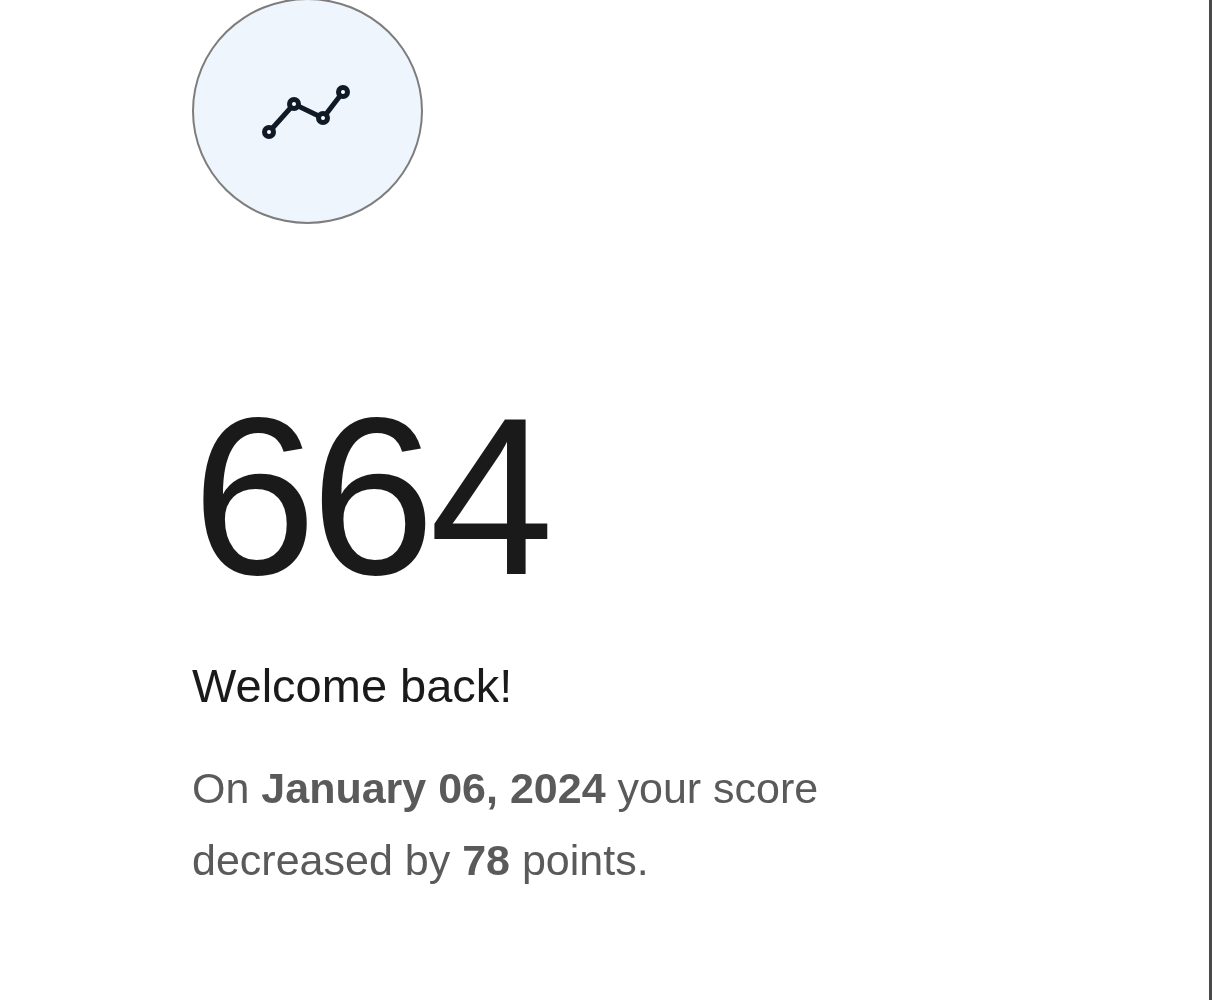 This screenshot has height=1000, width=1212. What do you see at coordinates (506, 825) in the screenshot?
I see `score-change-message: On January 06, 2024 your score decreased by 78 points.` at bounding box center [506, 825].